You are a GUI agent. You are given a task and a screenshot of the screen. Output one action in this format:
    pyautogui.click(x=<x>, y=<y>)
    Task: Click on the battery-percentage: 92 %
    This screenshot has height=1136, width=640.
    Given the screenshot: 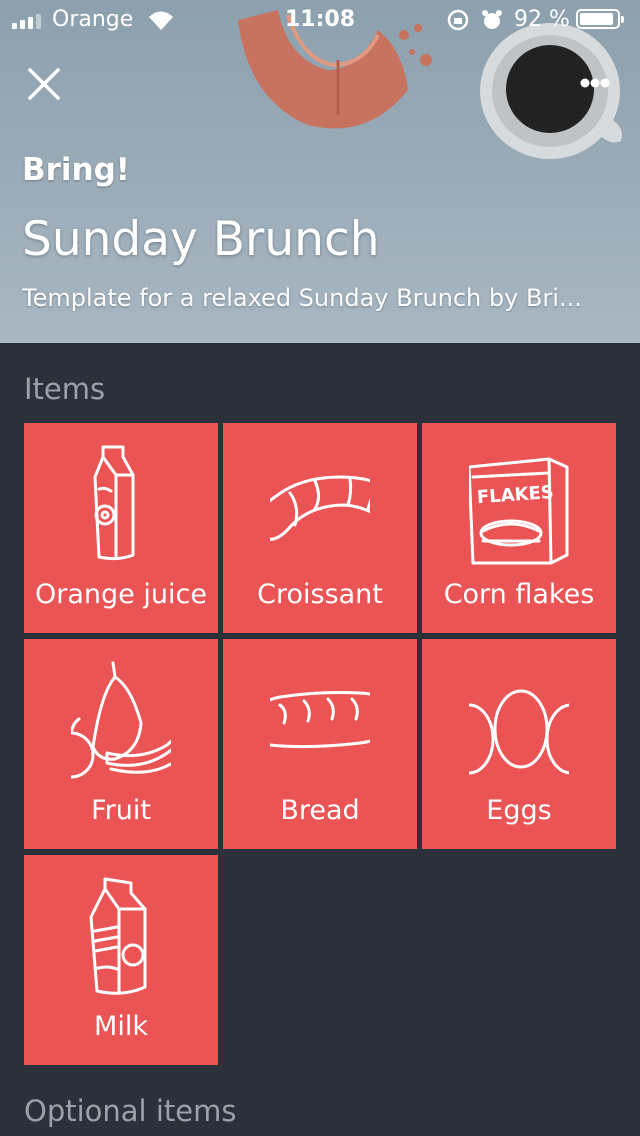 What is the action you would take?
    pyautogui.click(x=542, y=19)
    